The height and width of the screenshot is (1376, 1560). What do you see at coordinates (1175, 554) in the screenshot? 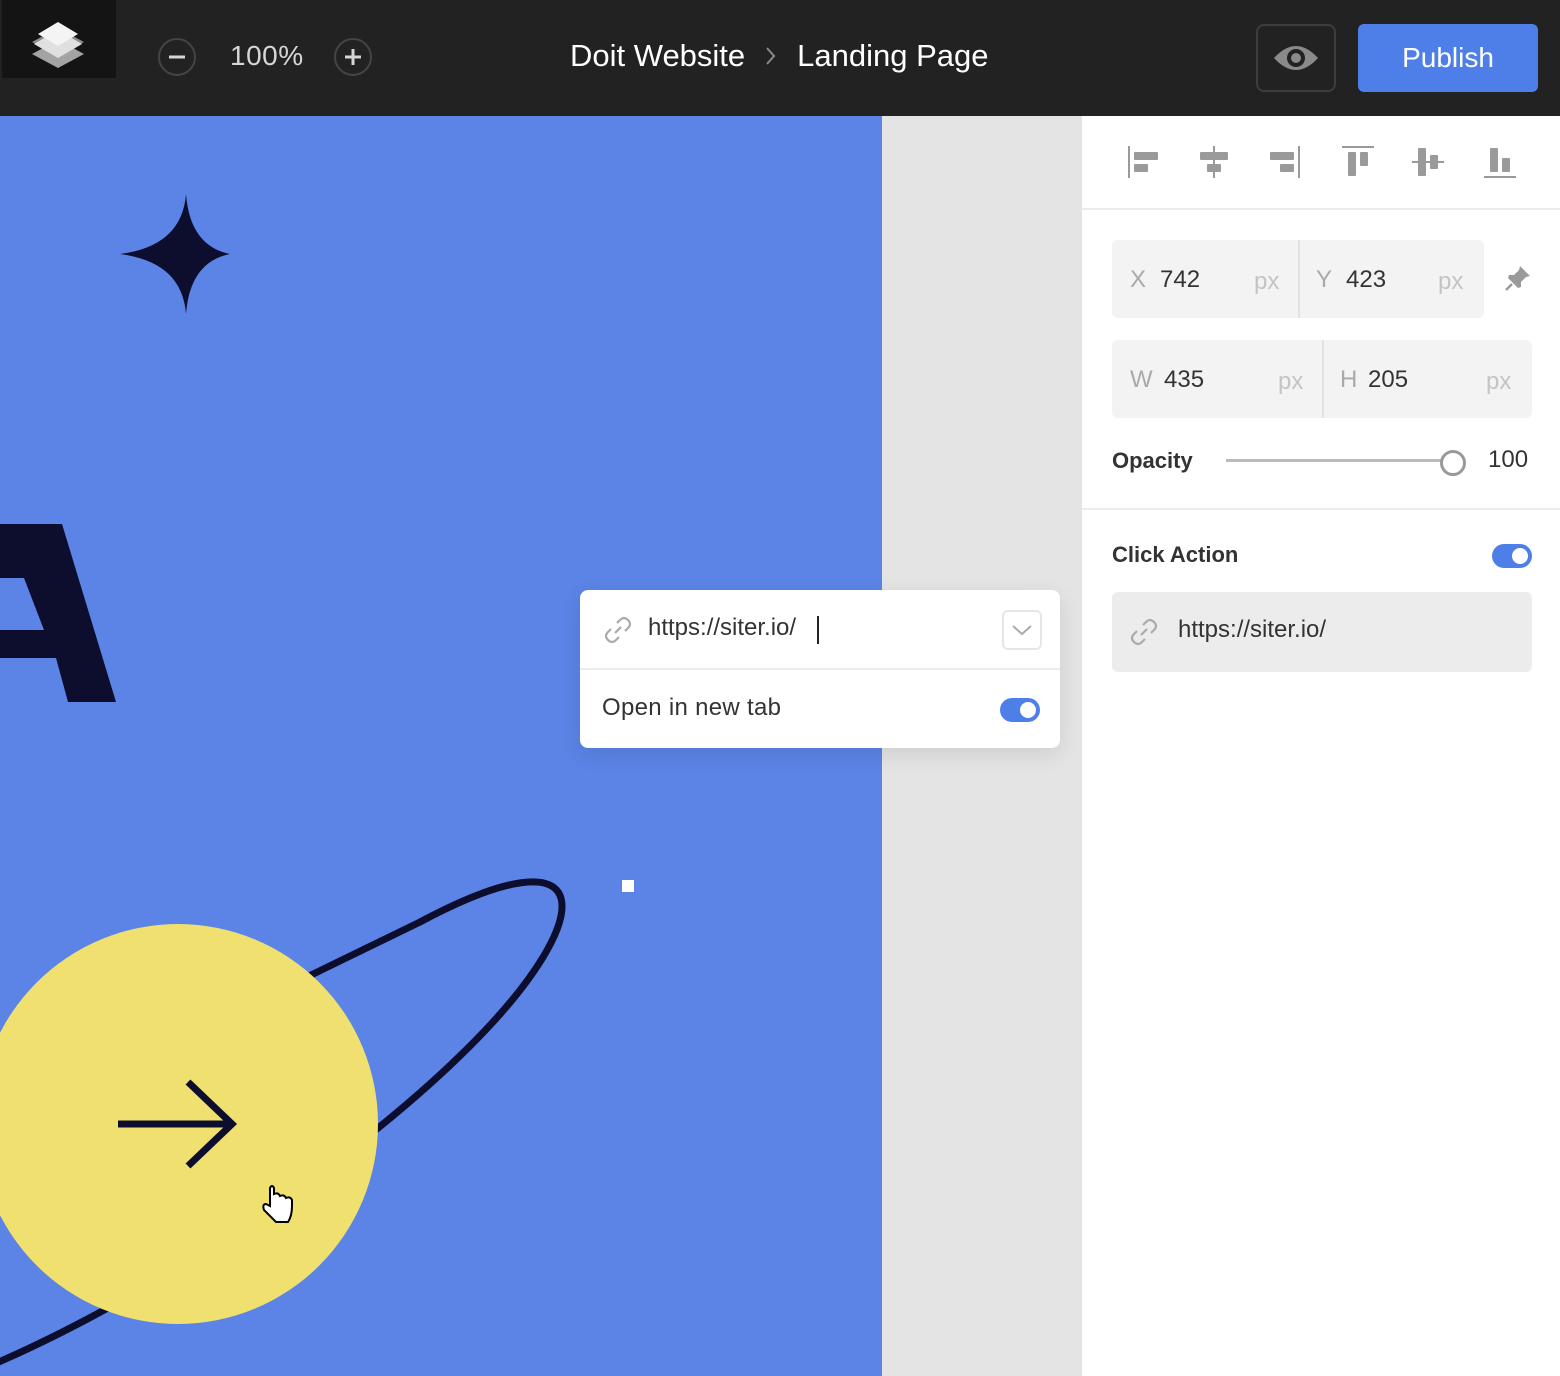
I see `click-action-label: Click Action` at bounding box center [1175, 554].